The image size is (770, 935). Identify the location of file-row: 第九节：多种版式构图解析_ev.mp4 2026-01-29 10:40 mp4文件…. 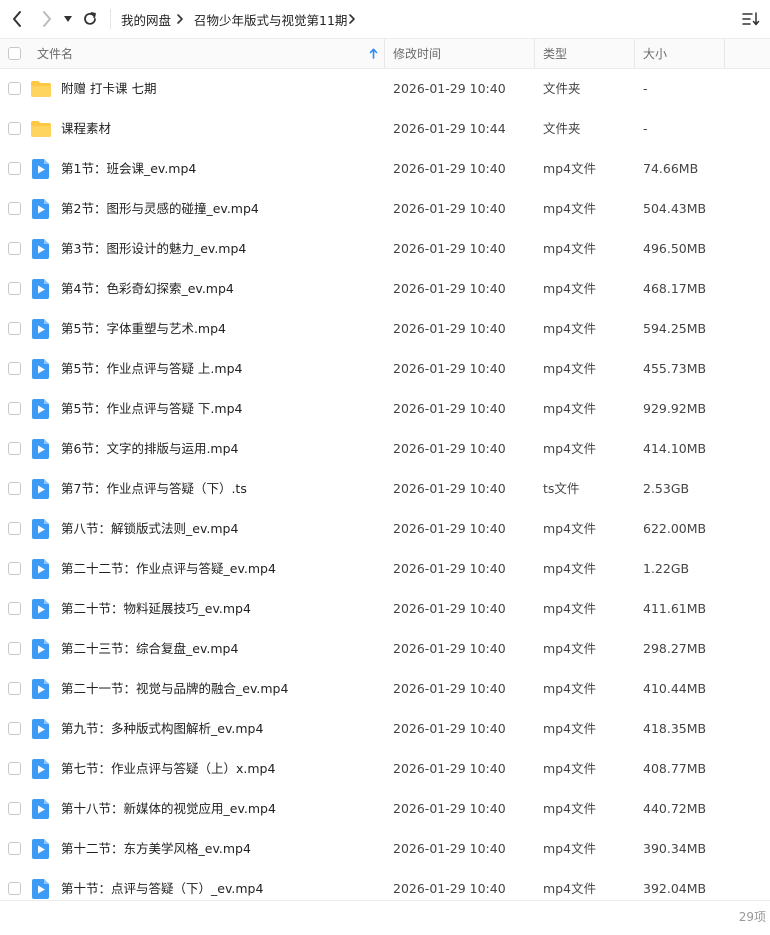
(385, 729).